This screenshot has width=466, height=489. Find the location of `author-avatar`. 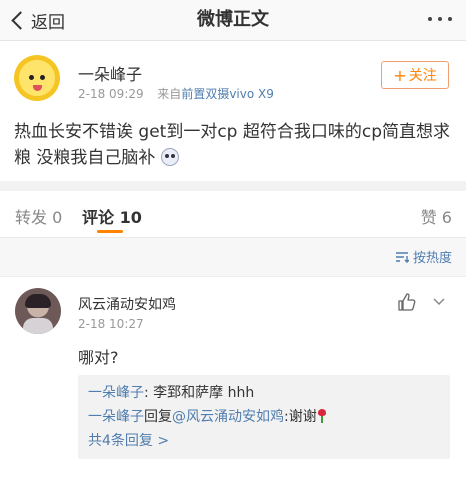

author-avatar is located at coordinates (37, 78).